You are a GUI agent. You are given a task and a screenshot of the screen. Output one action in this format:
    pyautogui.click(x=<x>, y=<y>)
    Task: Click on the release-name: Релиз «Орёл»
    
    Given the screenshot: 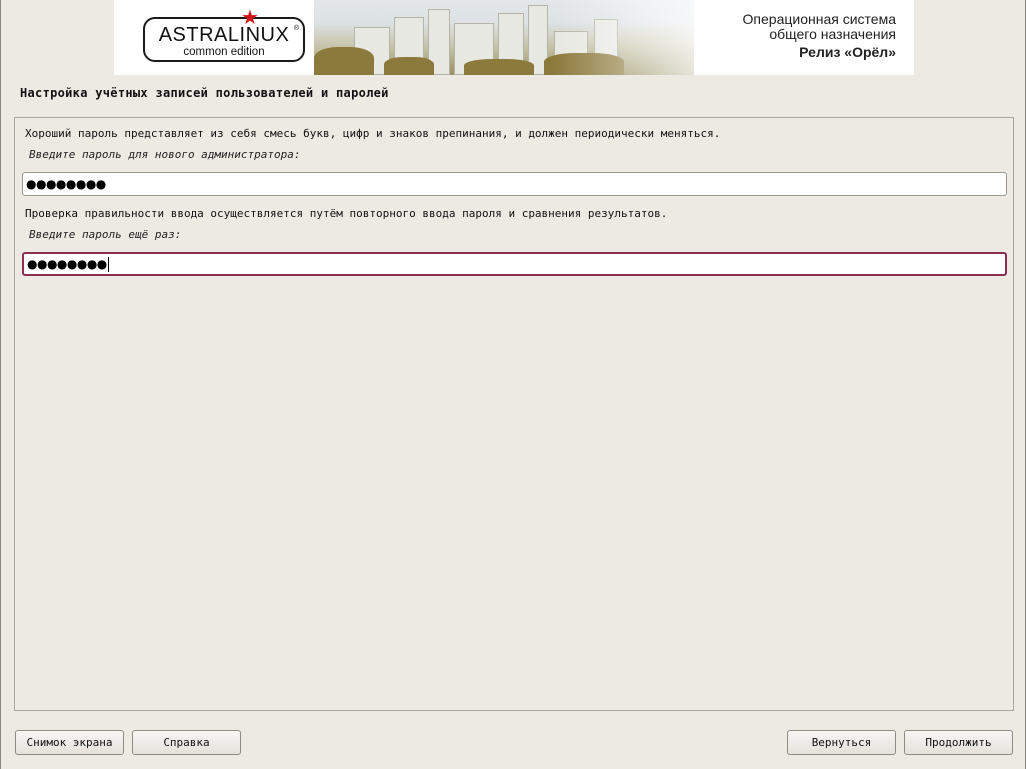 What is the action you would take?
    pyautogui.click(x=847, y=52)
    